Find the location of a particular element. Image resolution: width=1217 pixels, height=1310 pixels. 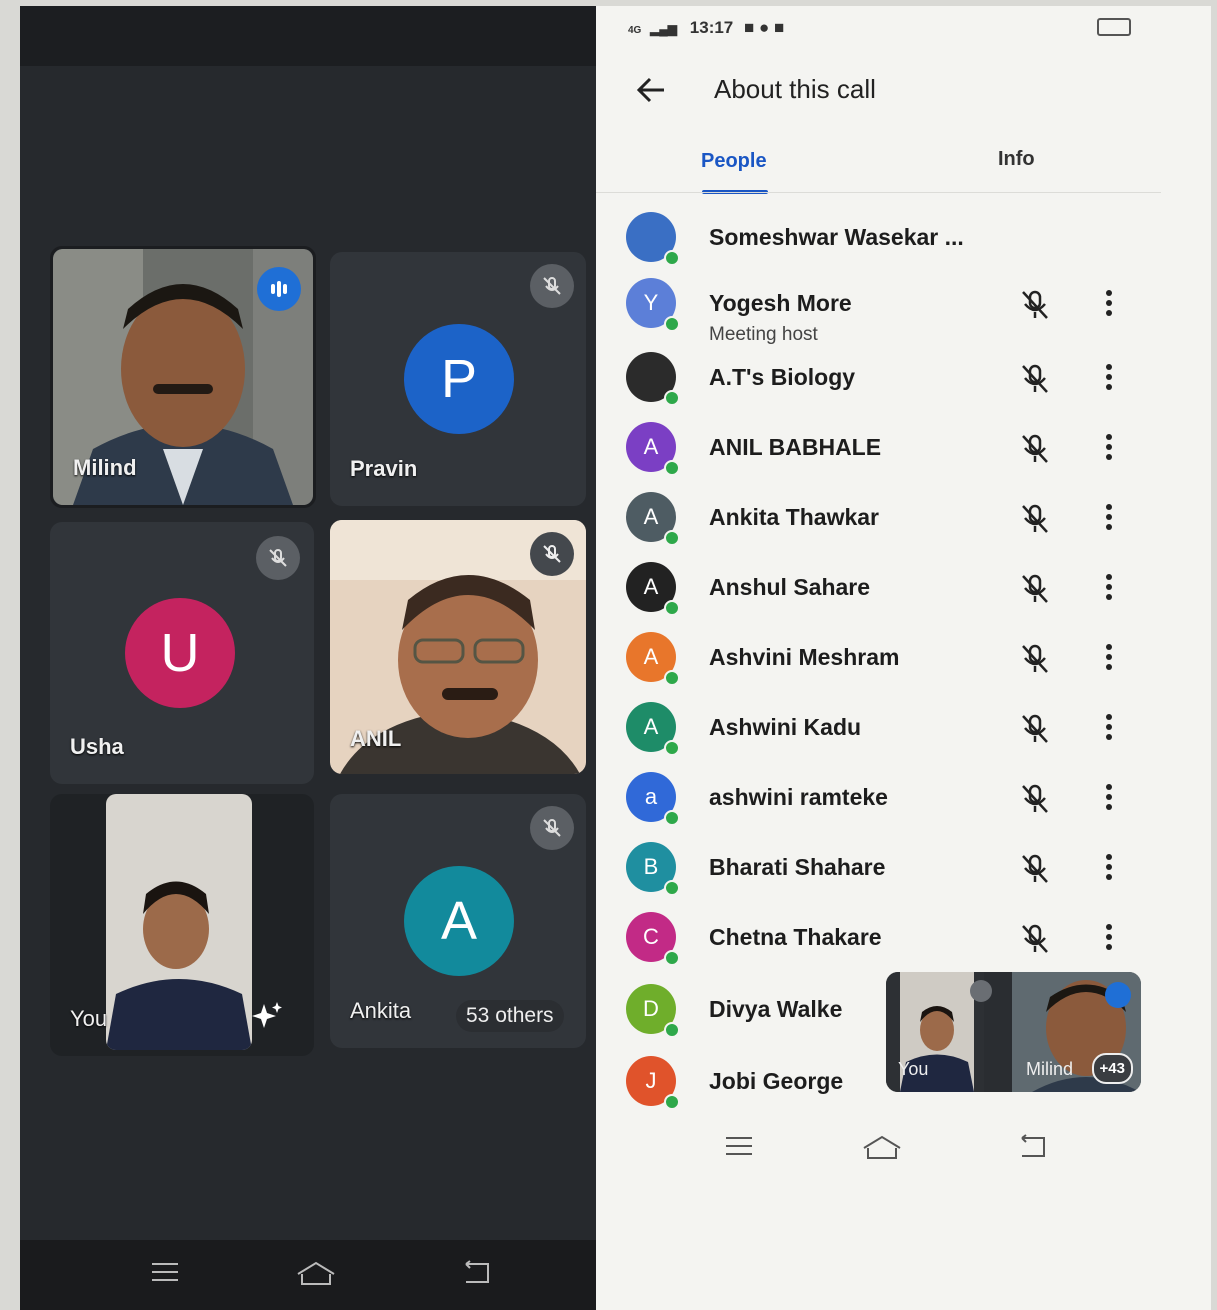

participant-name: Chetna Thakare is located at coordinates (795, 937).